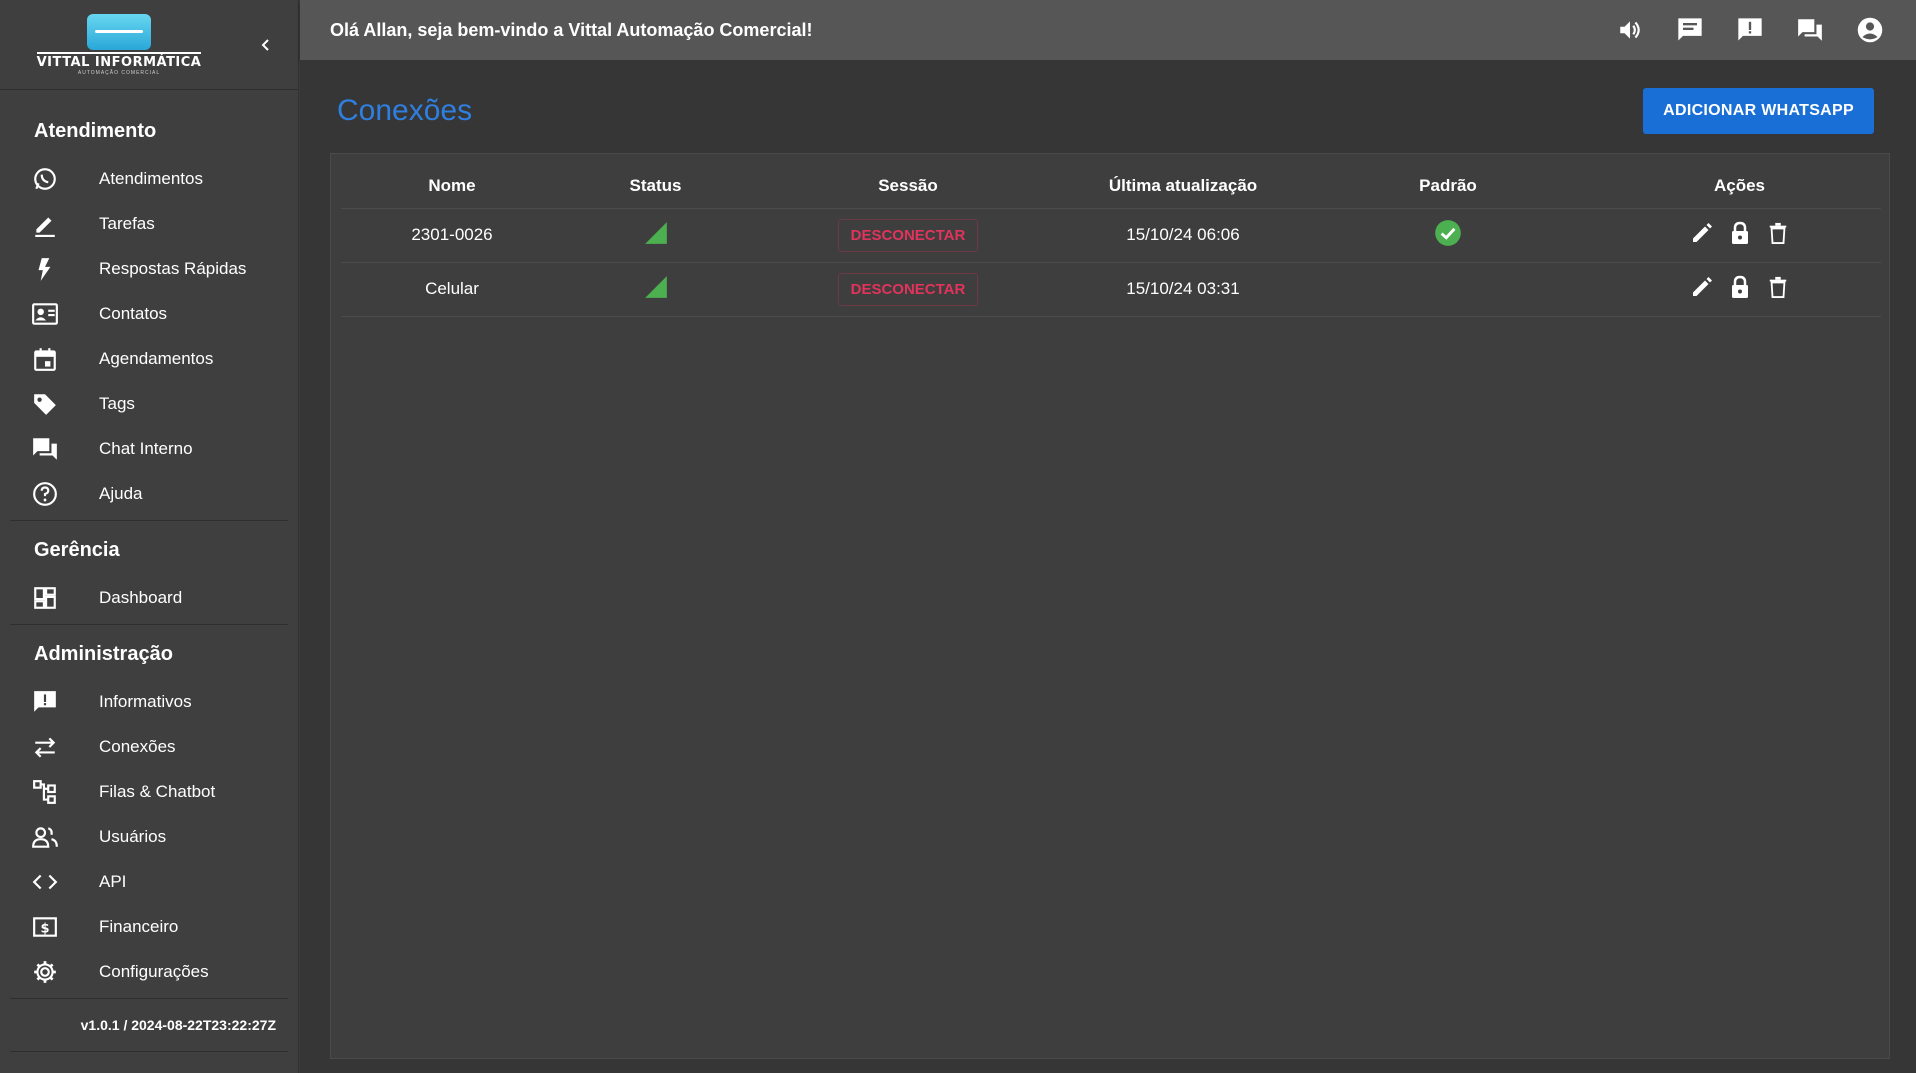  I want to click on signal-icon, so click(655, 286).